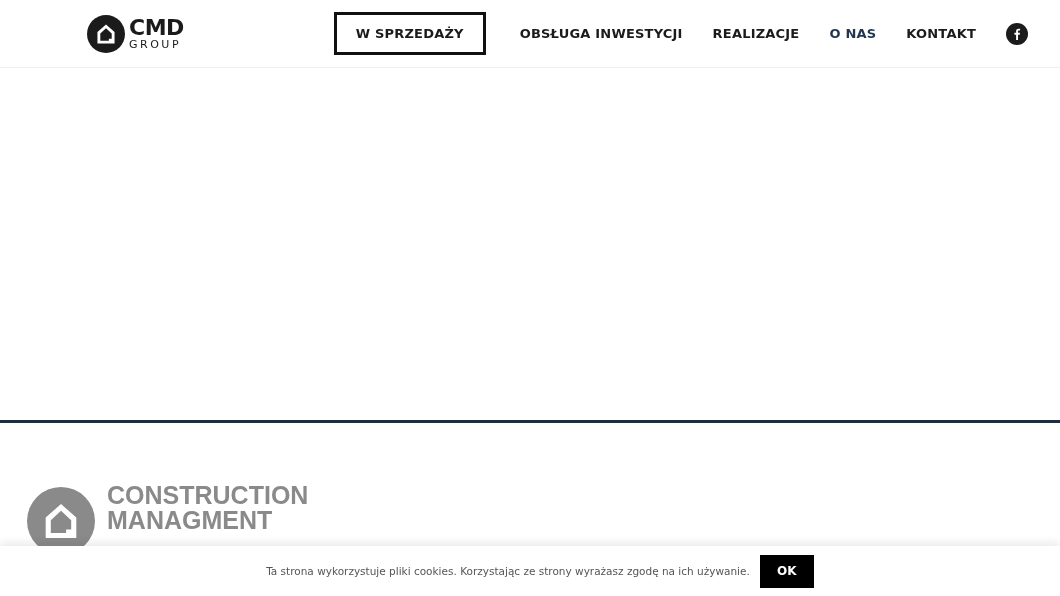 The width and height of the screenshot is (1060, 596). Describe the element at coordinates (208, 495) in the screenshot. I see `logo-text: CONSTRUCTION` at that location.